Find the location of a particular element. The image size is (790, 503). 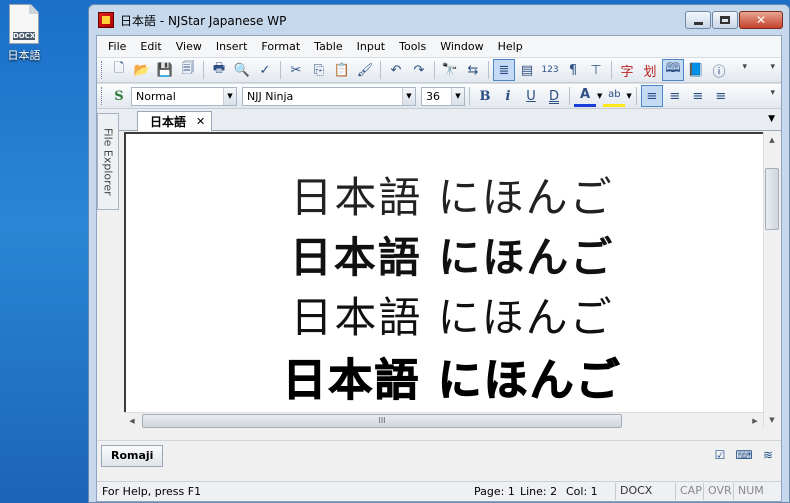

style-select: Normal ▼ is located at coordinates (184, 96).